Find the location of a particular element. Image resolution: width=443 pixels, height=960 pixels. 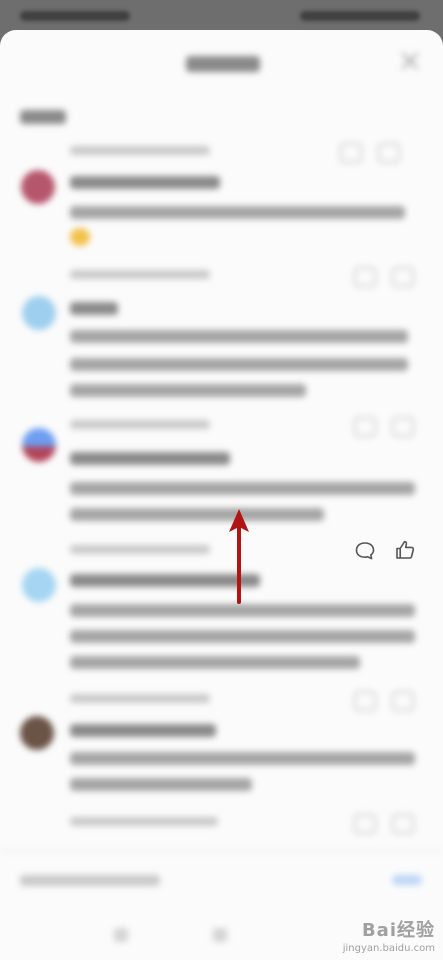

emoji is located at coordinates (80, 237).